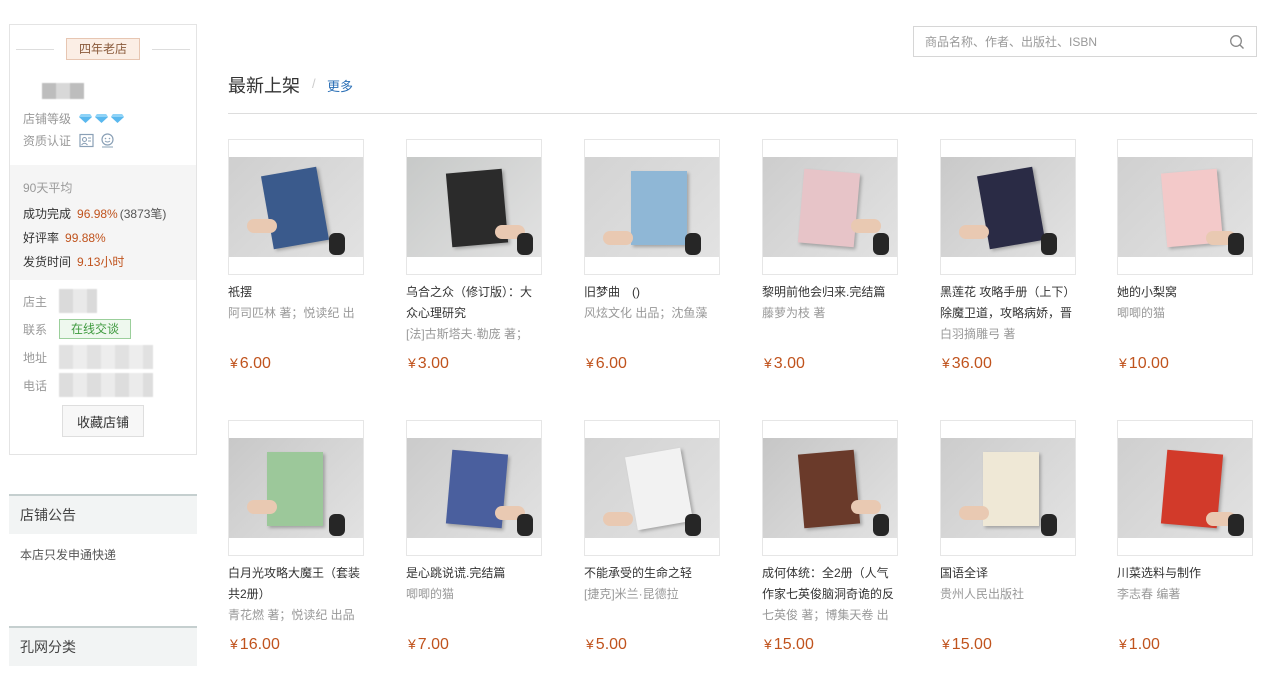 The width and height of the screenshot is (1278, 675). I want to click on product-card: 黎明前他会归来.完结篇 藤萝为枝 著 ¥3.00, so click(830, 259).